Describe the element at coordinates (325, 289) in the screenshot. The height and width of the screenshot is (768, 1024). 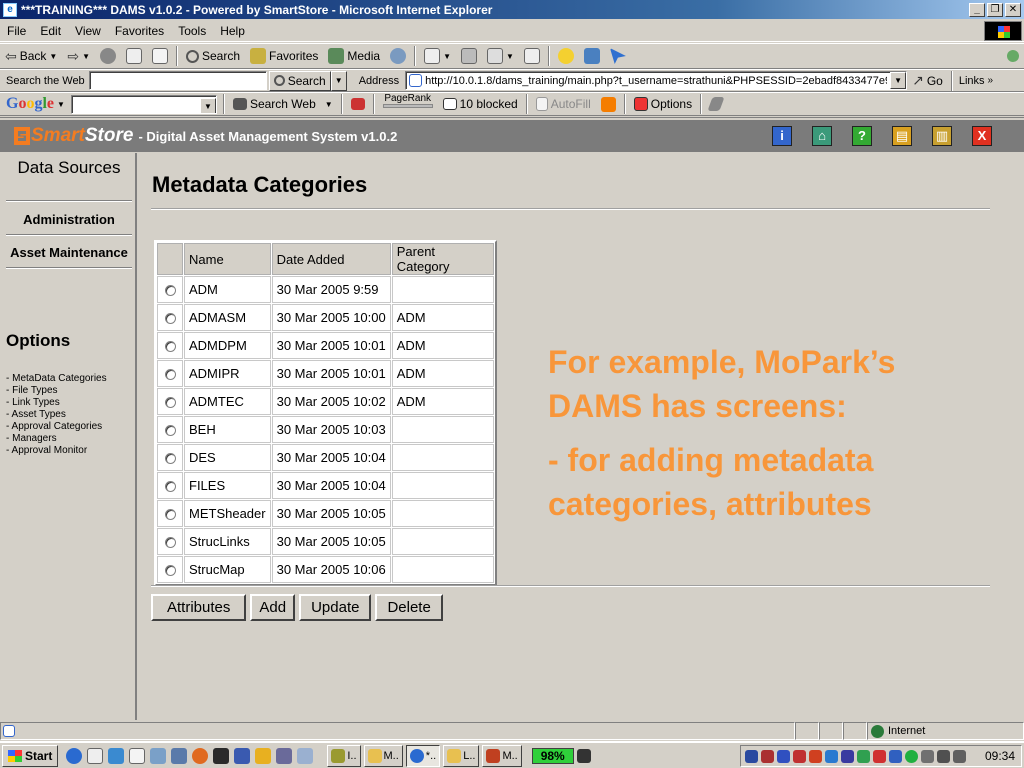
I see `table-row: ADM 30 Mar 2005 9:59` at that location.